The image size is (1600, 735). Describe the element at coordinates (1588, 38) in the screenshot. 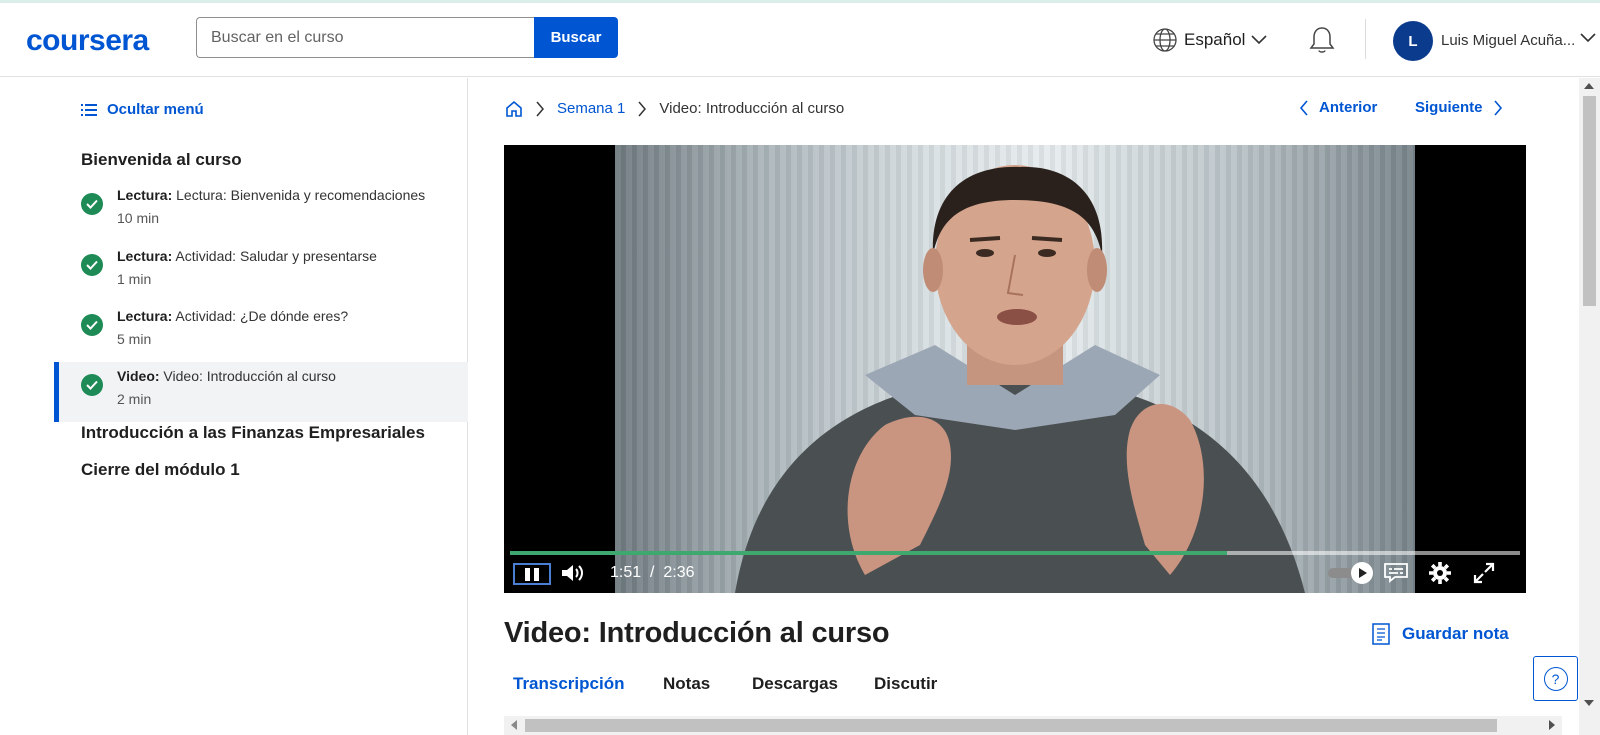

I see `user-menu-chevron-icon` at that location.